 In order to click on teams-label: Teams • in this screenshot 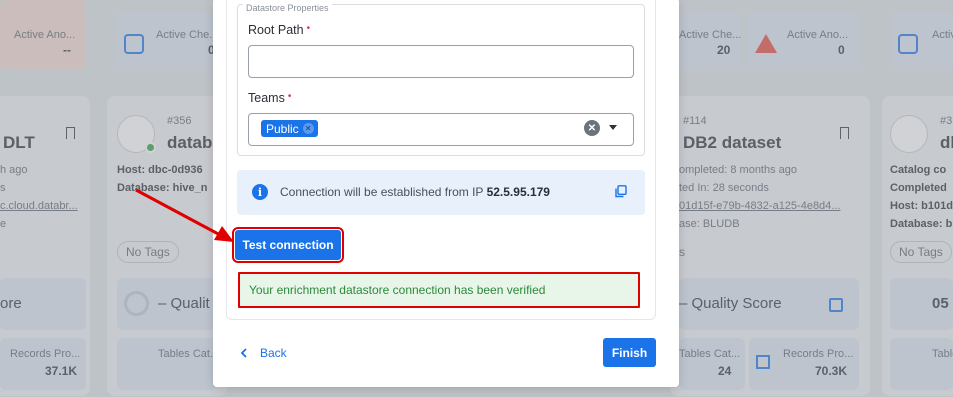, I will do `click(270, 98)`.